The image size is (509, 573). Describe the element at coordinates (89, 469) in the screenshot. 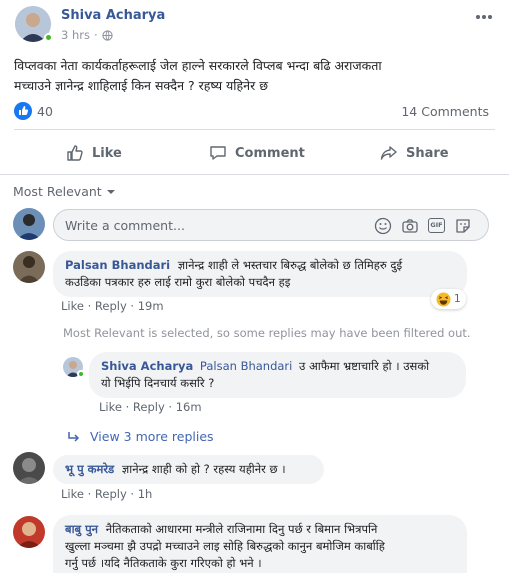

I see `comment-author: भू पु कमरेड` at that location.